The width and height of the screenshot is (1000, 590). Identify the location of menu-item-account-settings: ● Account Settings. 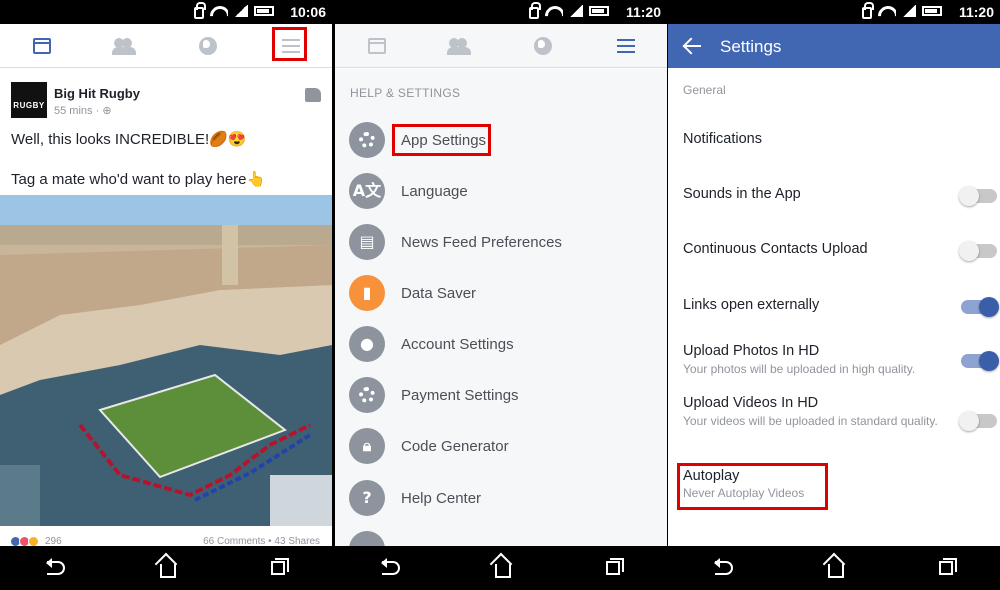
(501, 344).